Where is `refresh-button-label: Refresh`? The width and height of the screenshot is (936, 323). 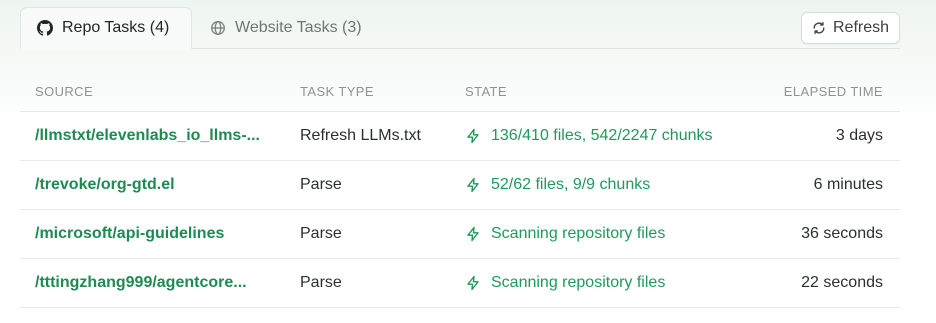 refresh-button-label: Refresh is located at coordinates (861, 27).